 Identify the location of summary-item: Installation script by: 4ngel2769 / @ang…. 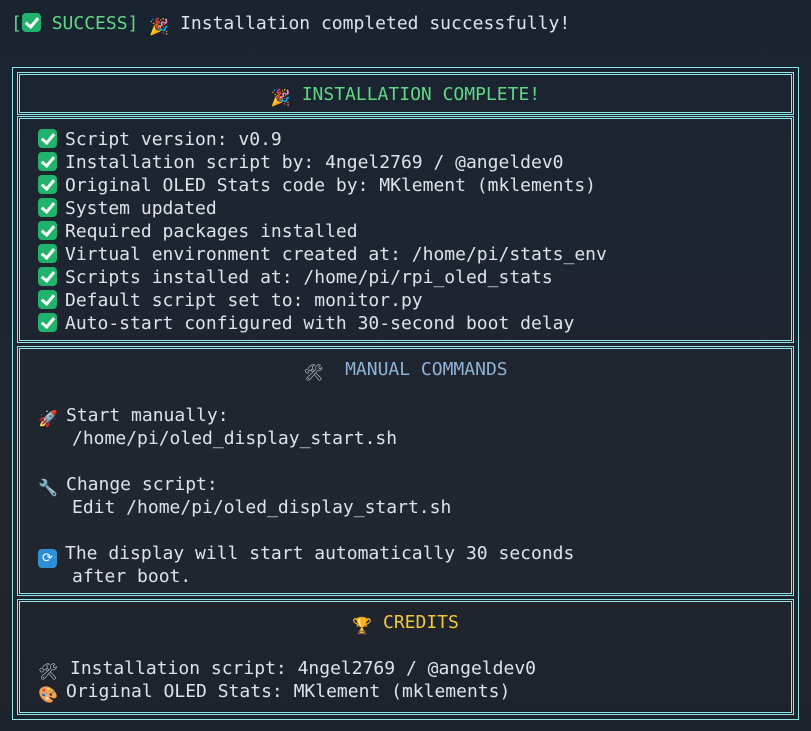
(301, 162).